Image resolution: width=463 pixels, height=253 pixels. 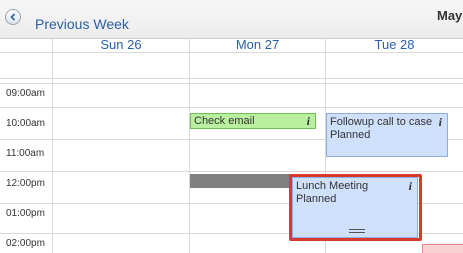 I want to click on event-followup-call: Followup call to case Planned i, so click(x=387, y=135).